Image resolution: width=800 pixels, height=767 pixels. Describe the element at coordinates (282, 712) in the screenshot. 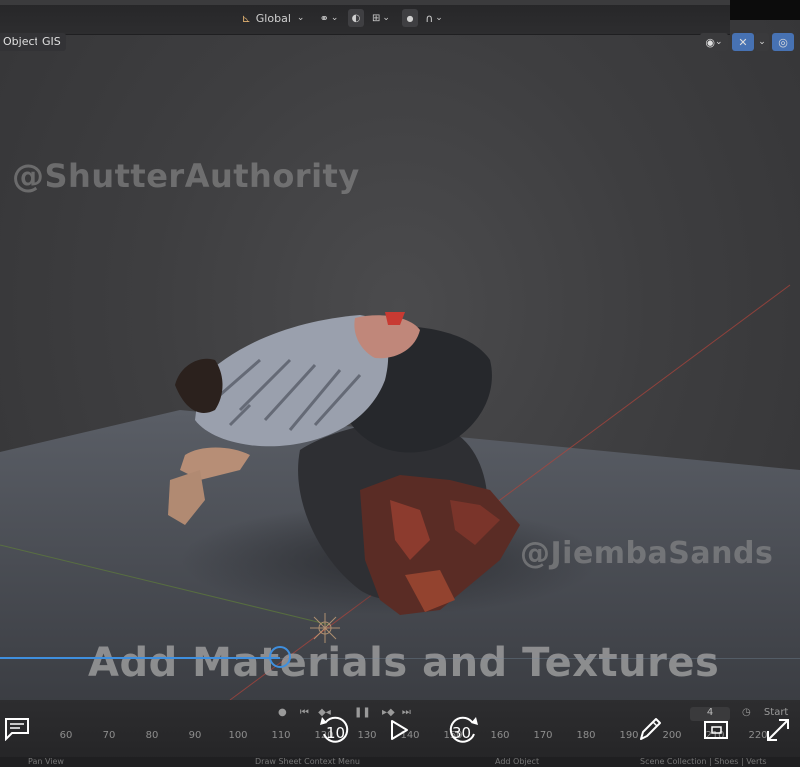

I see `record-icon: ●` at that location.